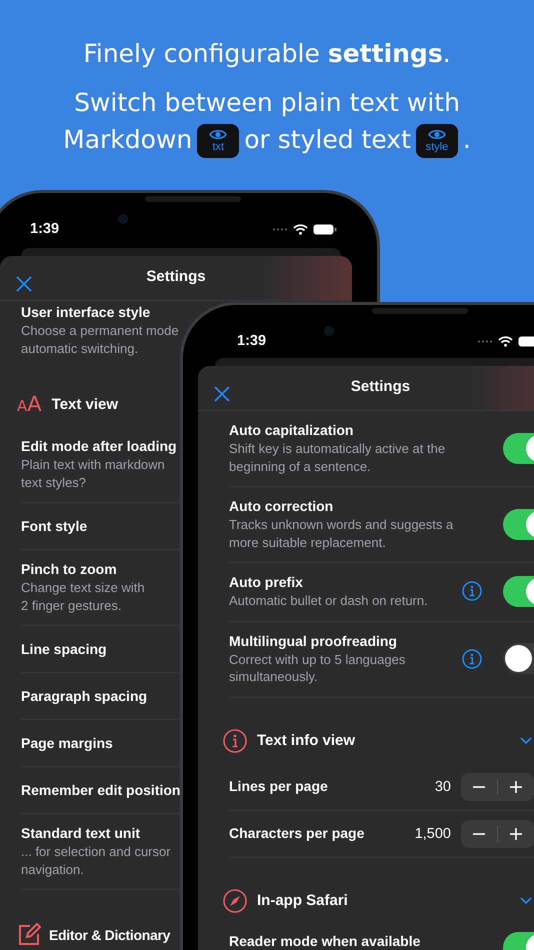 This screenshot has height=950, width=534. I want to click on section-title: Text info view, so click(306, 740).